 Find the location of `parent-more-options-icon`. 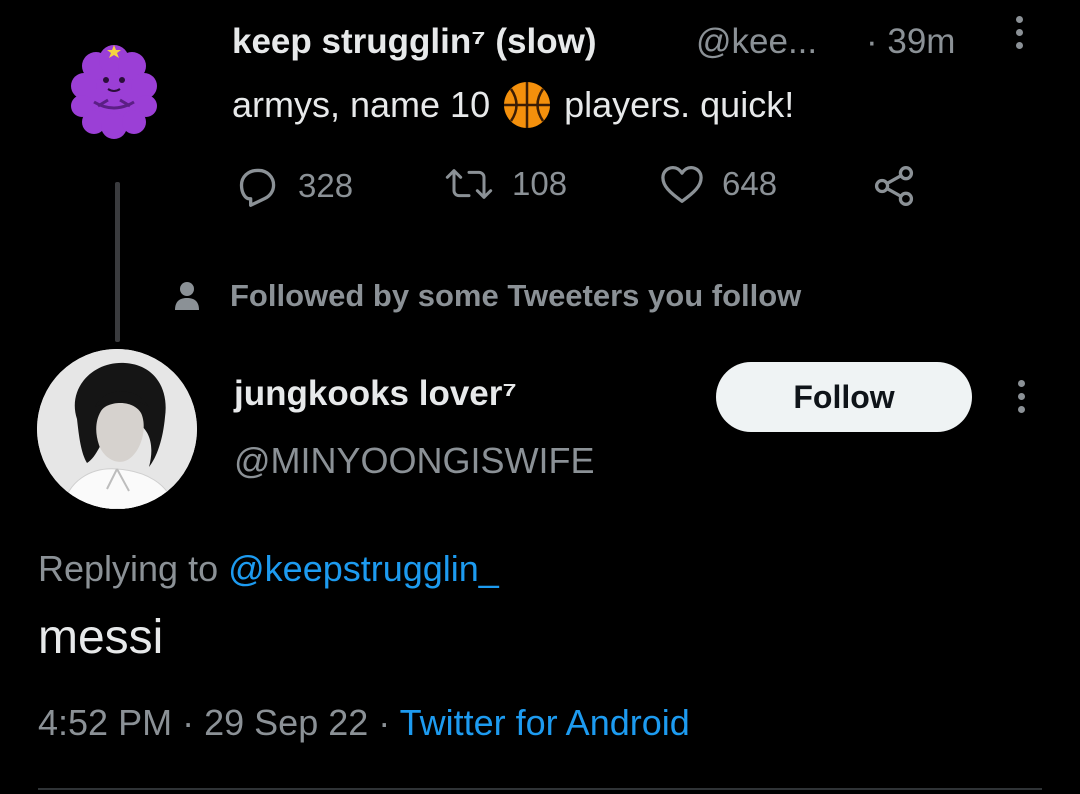

parent-more-options-icon is located at coordinates (1019, 36).